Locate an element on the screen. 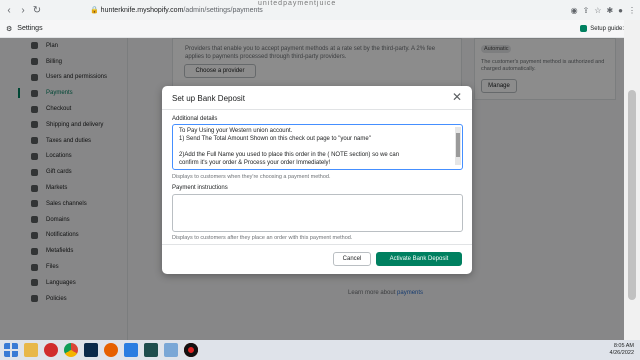 This screenshot has width=640, height=360. system-clock: 8:05 AM 4/26/2022 is located at coordinates (622, 350).